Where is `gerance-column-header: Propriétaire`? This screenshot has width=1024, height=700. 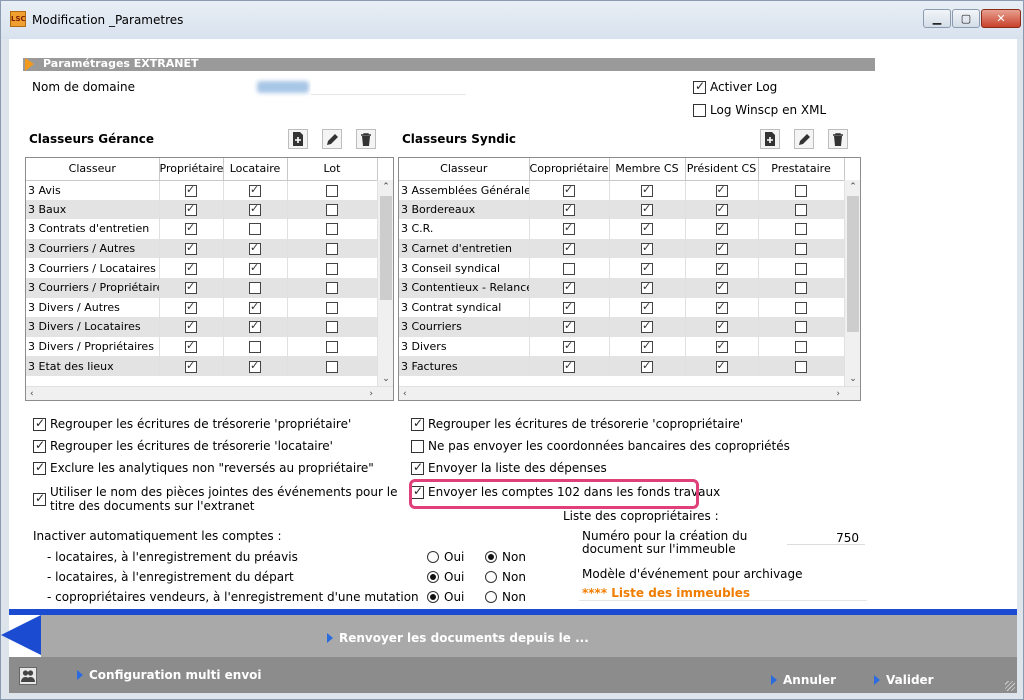 gerance-column-header: Propriétaire is located at coordinates (191, 169).